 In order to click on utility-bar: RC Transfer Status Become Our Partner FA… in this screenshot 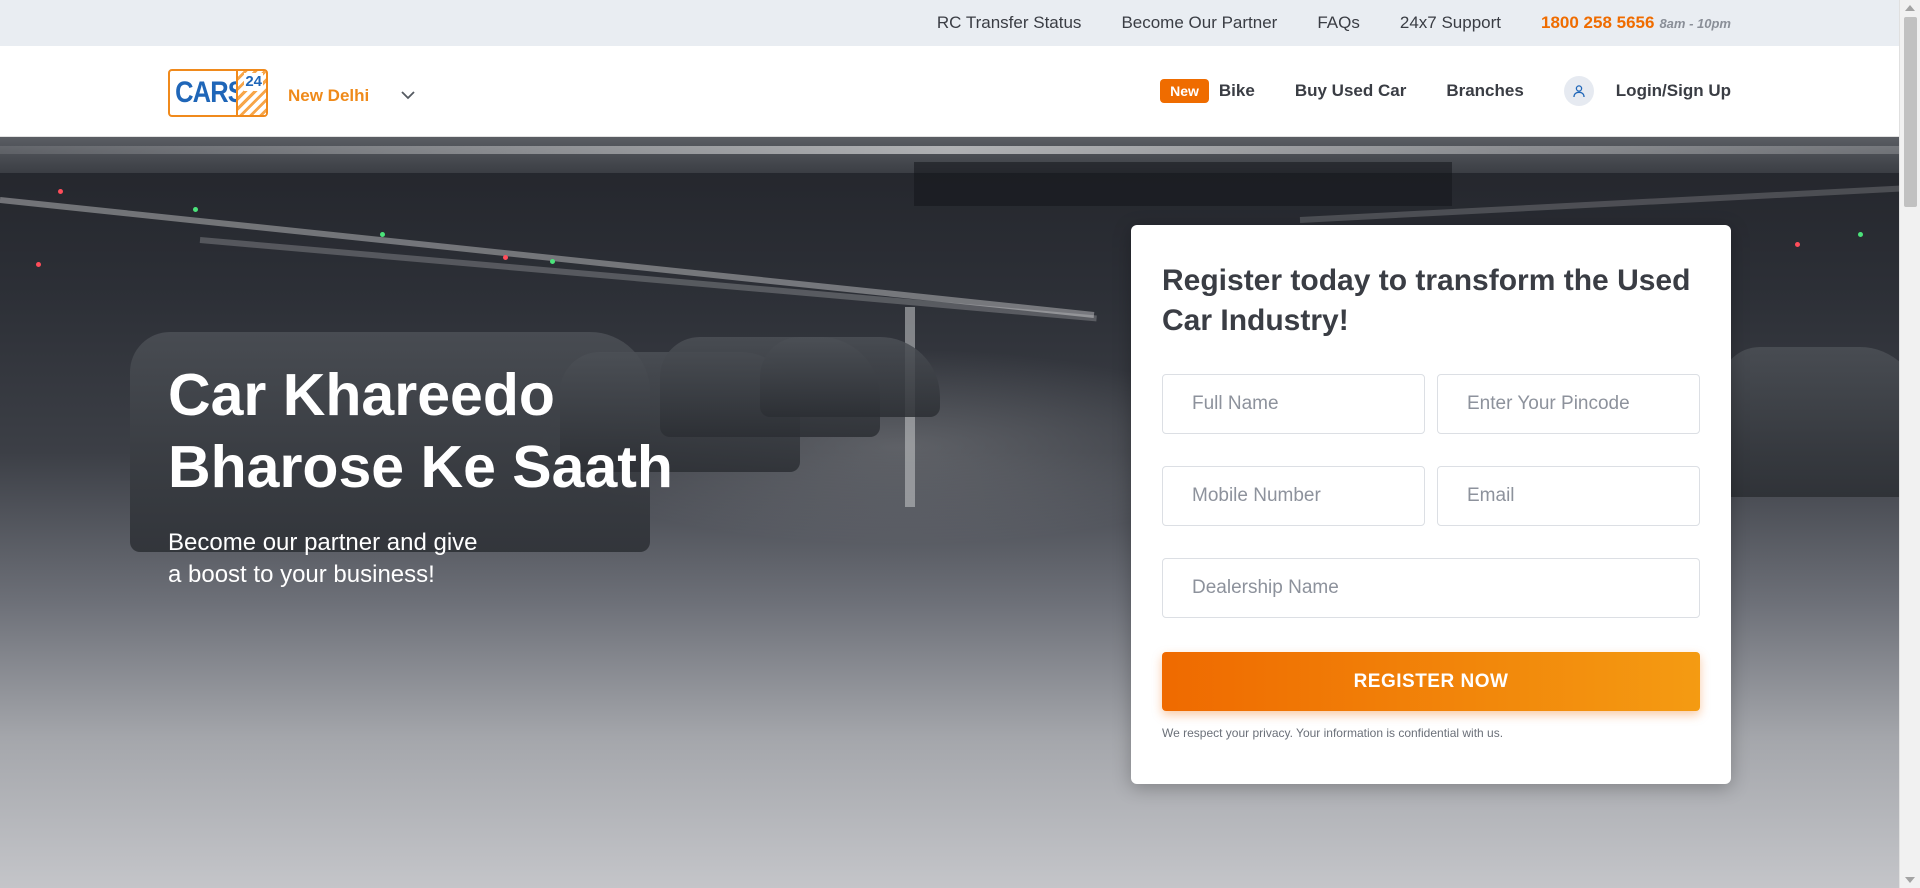, I will do `click(949, 23)`.